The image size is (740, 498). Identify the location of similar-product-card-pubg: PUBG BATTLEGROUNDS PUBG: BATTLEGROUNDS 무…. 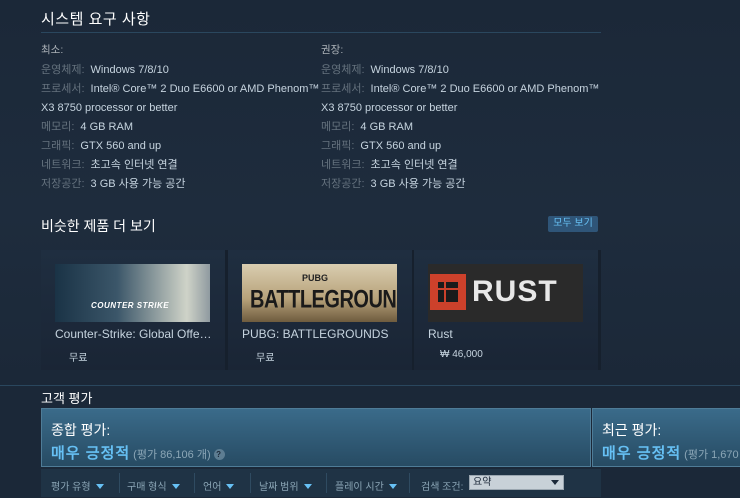
(320, 310).